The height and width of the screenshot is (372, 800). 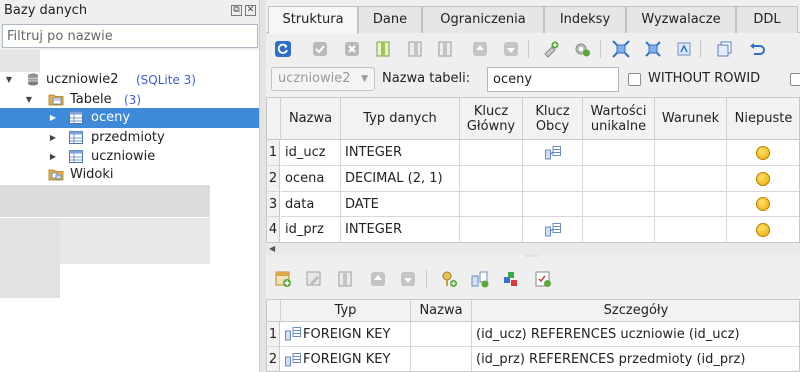 What do you see at coordinates (491, 119) in the screenshot?
I see `column-header: Klucz Główny` at bounding box center [491, 119].